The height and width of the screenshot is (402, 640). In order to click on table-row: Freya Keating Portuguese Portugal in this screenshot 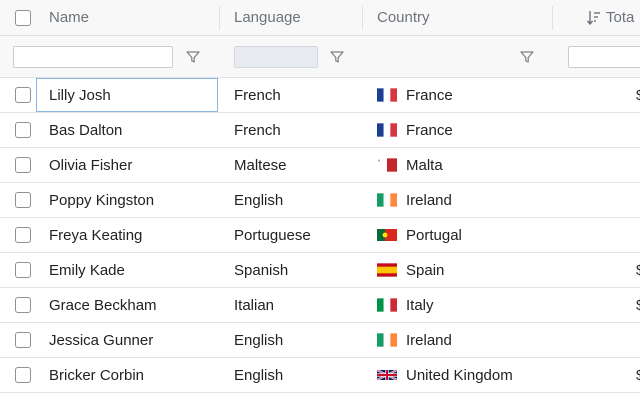, I will do `click(320, 235)`.